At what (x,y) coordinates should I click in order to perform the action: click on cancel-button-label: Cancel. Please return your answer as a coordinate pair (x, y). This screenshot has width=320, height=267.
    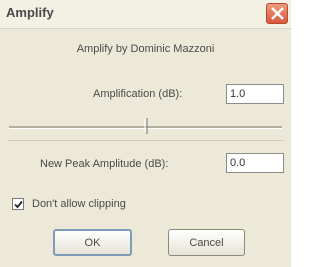
    Looking at the image, I should click on (206, 242).